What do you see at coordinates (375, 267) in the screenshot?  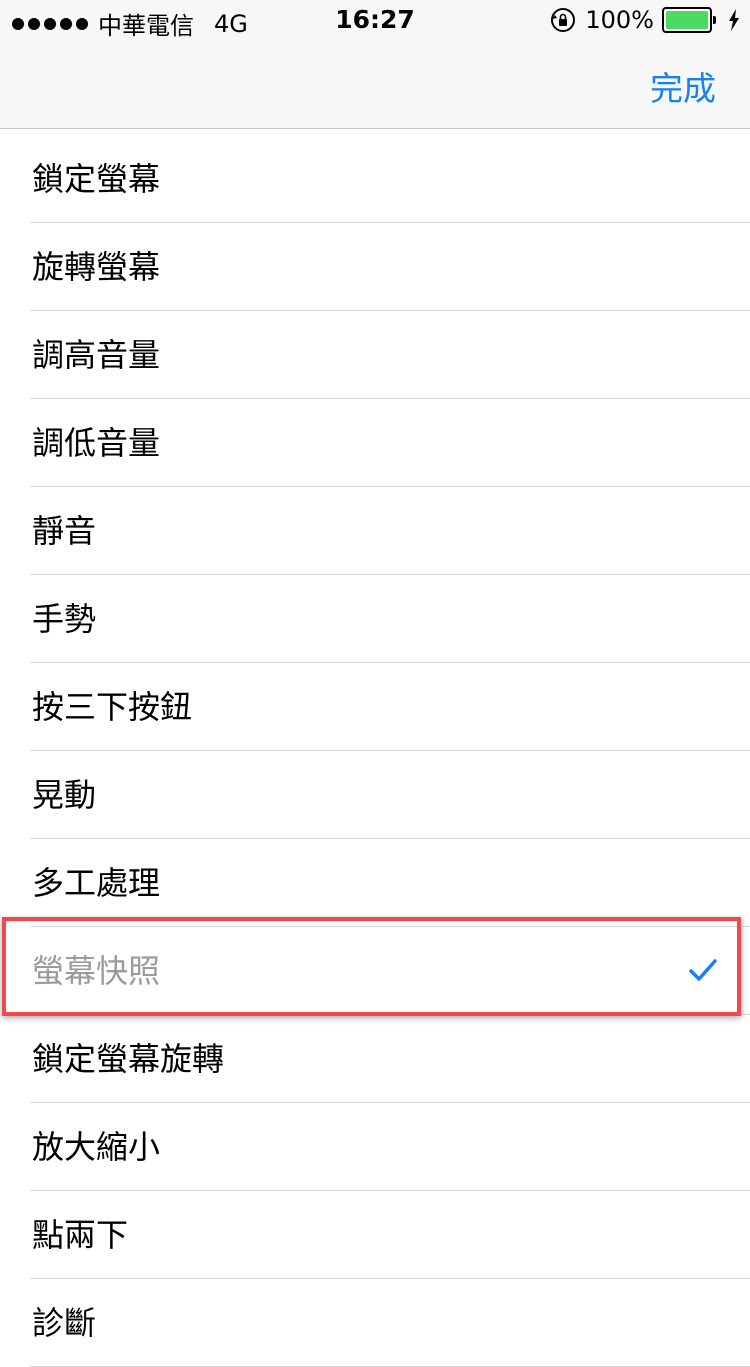 I see `list-item: 旋轉螢幕` at bounding box center [375, 267].